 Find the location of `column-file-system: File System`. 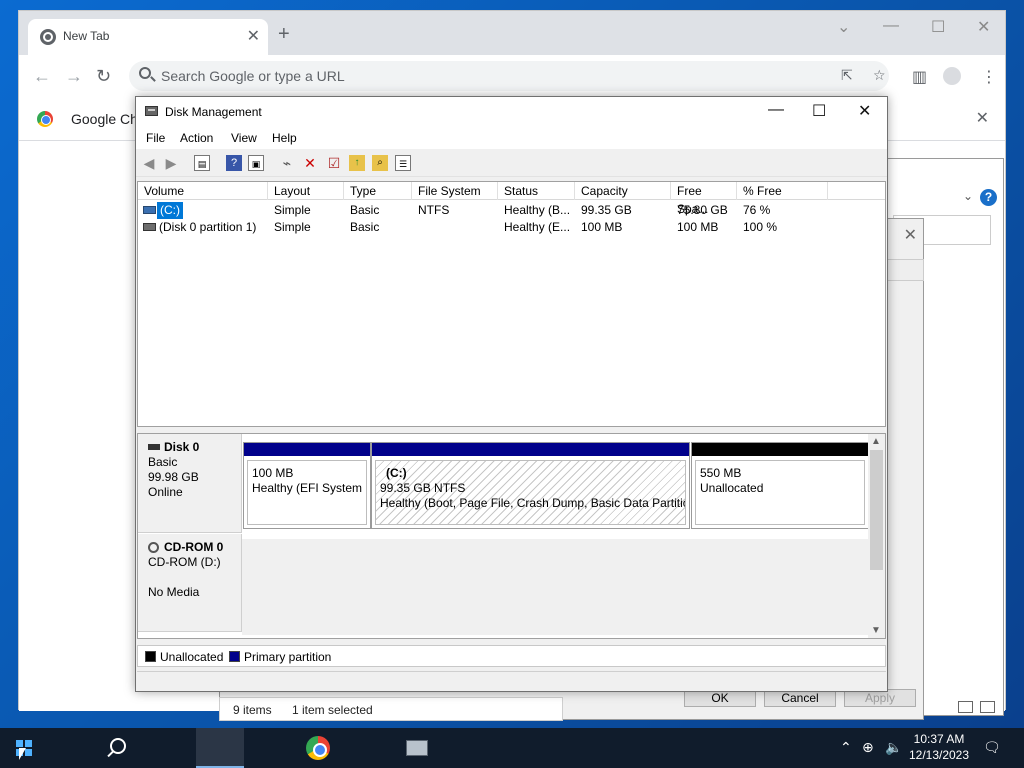

column-file-system: File System is located at coordinates (455, 191).